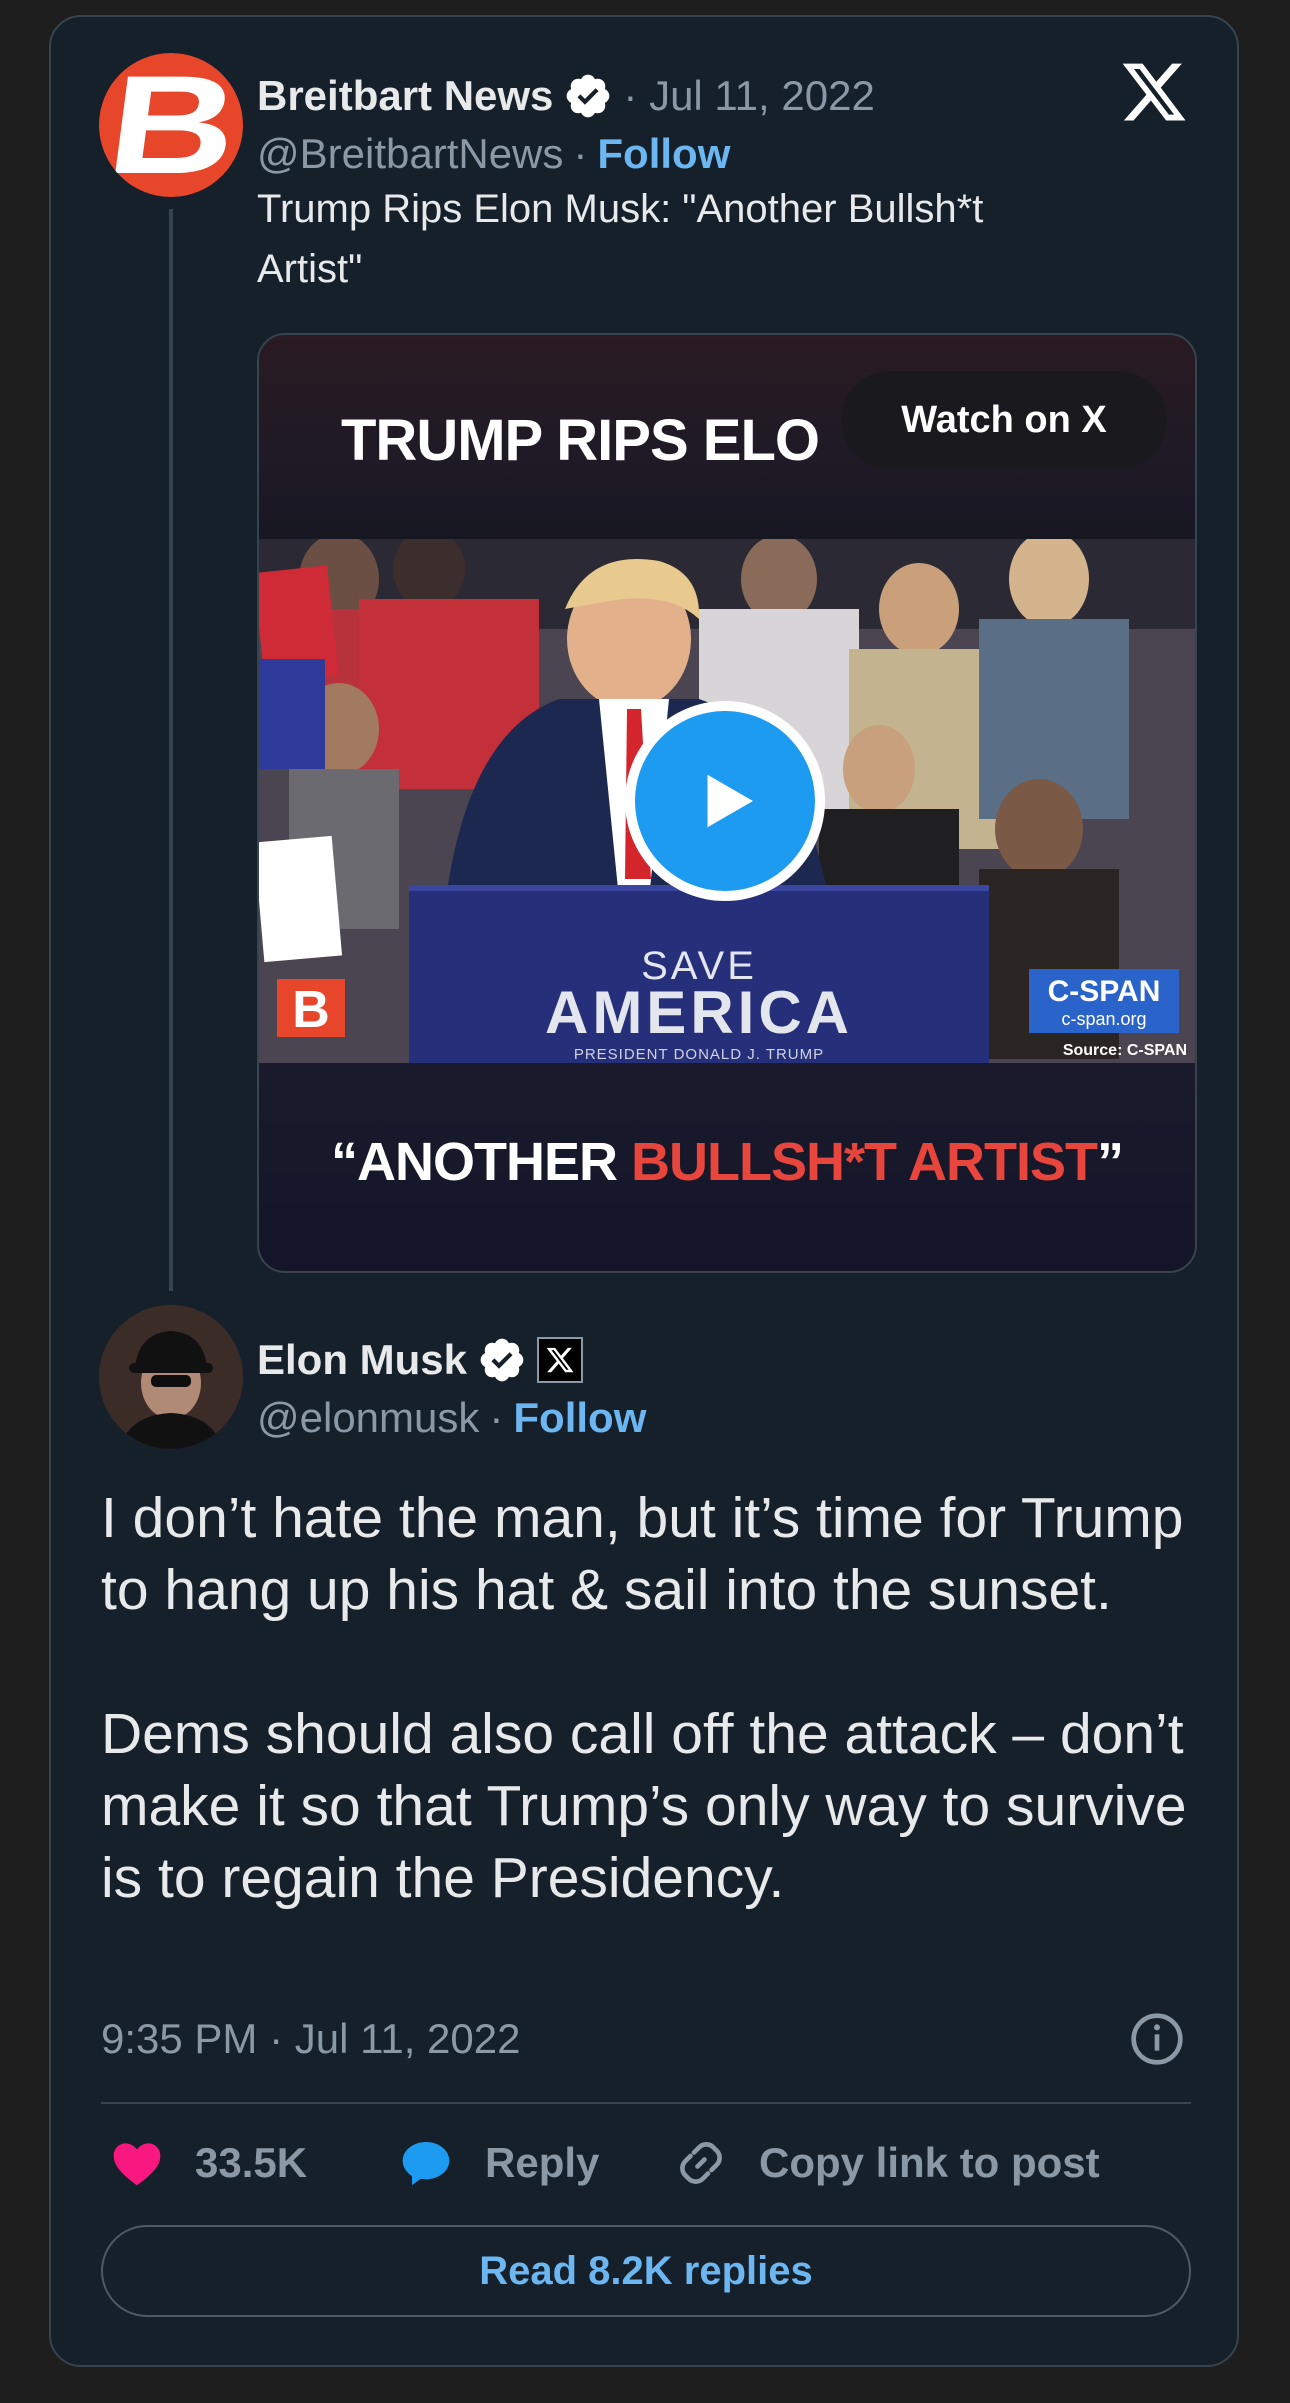 This screenshot has width=1290, height=2403. Describe the element at coordinates (701, 2163) in the screenshot. I see `link-icon` at that location.